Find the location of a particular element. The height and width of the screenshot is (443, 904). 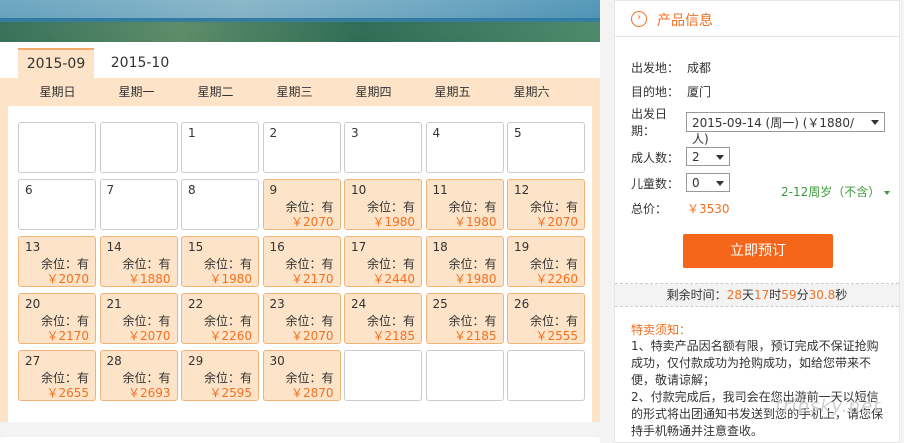

calendar-day-24: 24 余位：有 ￥2185 is located at coordinates (383, 318).